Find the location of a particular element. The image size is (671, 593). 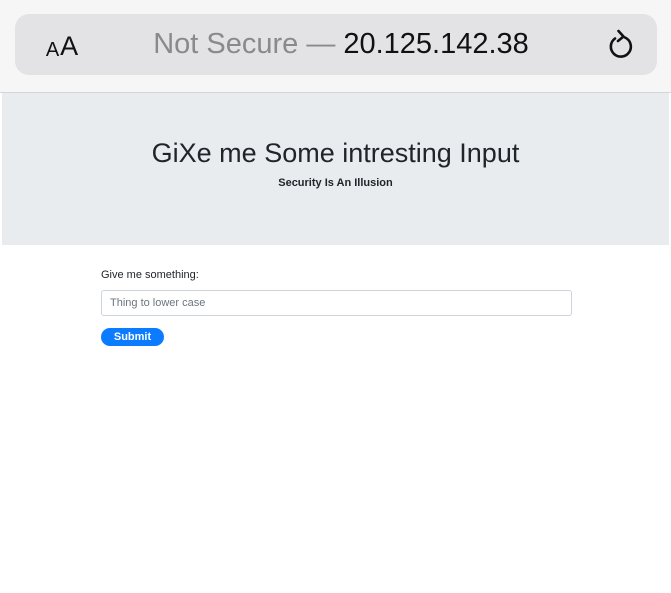

reload-button is located at coordinates (621, 45).